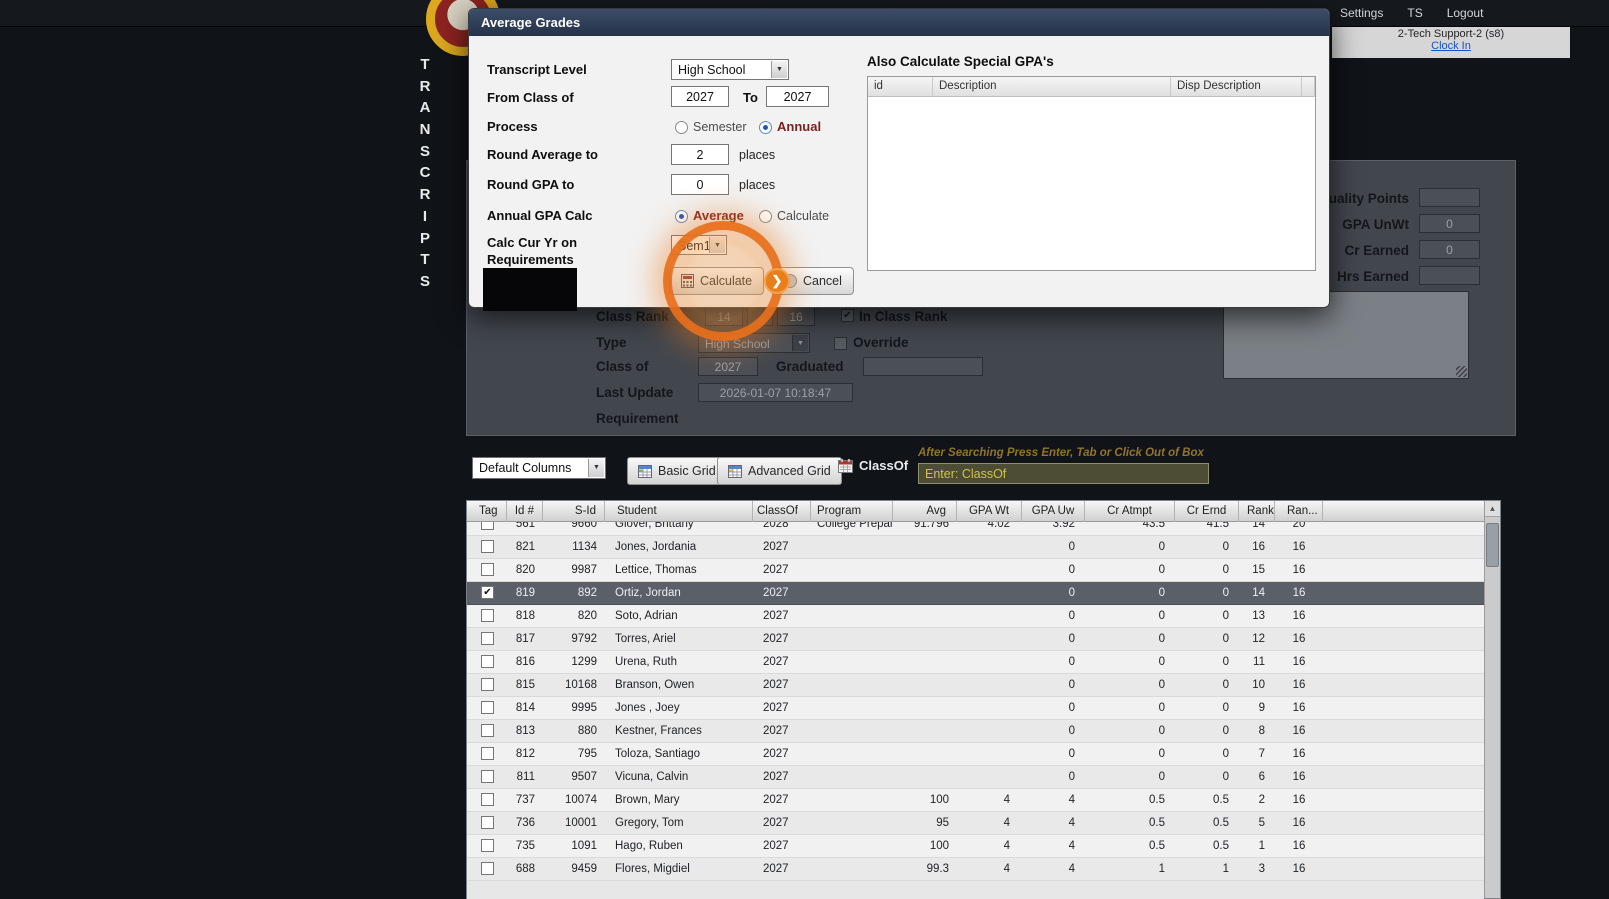 This screenshot has width=1609, height=899. Describe the element at coordinates (796, 316) in the screenshot. I see `class-rank-of-input` at that location.